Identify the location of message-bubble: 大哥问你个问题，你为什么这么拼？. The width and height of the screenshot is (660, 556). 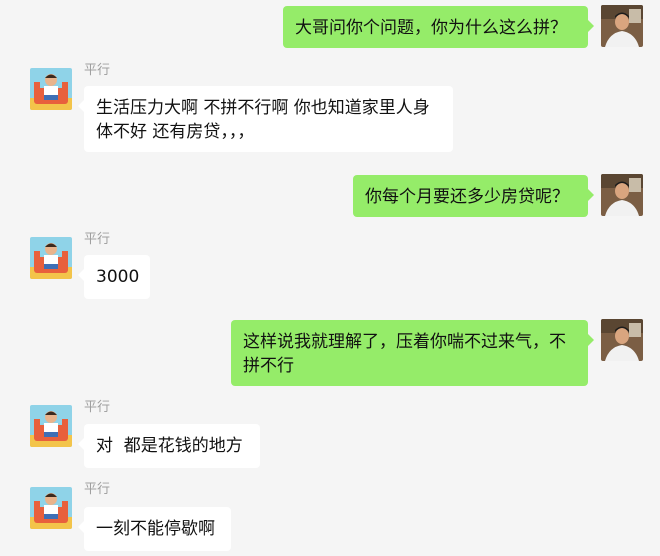
(438, 27).